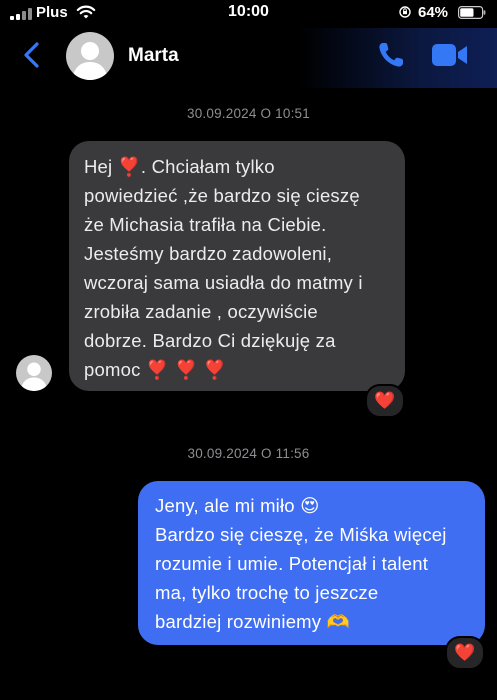 The image size is (497, 700). Describe the element at coordinates (301, 534) in the screenshot. I see `message-line: Bardzo się cieszę, że Miśka więcej` at that location.